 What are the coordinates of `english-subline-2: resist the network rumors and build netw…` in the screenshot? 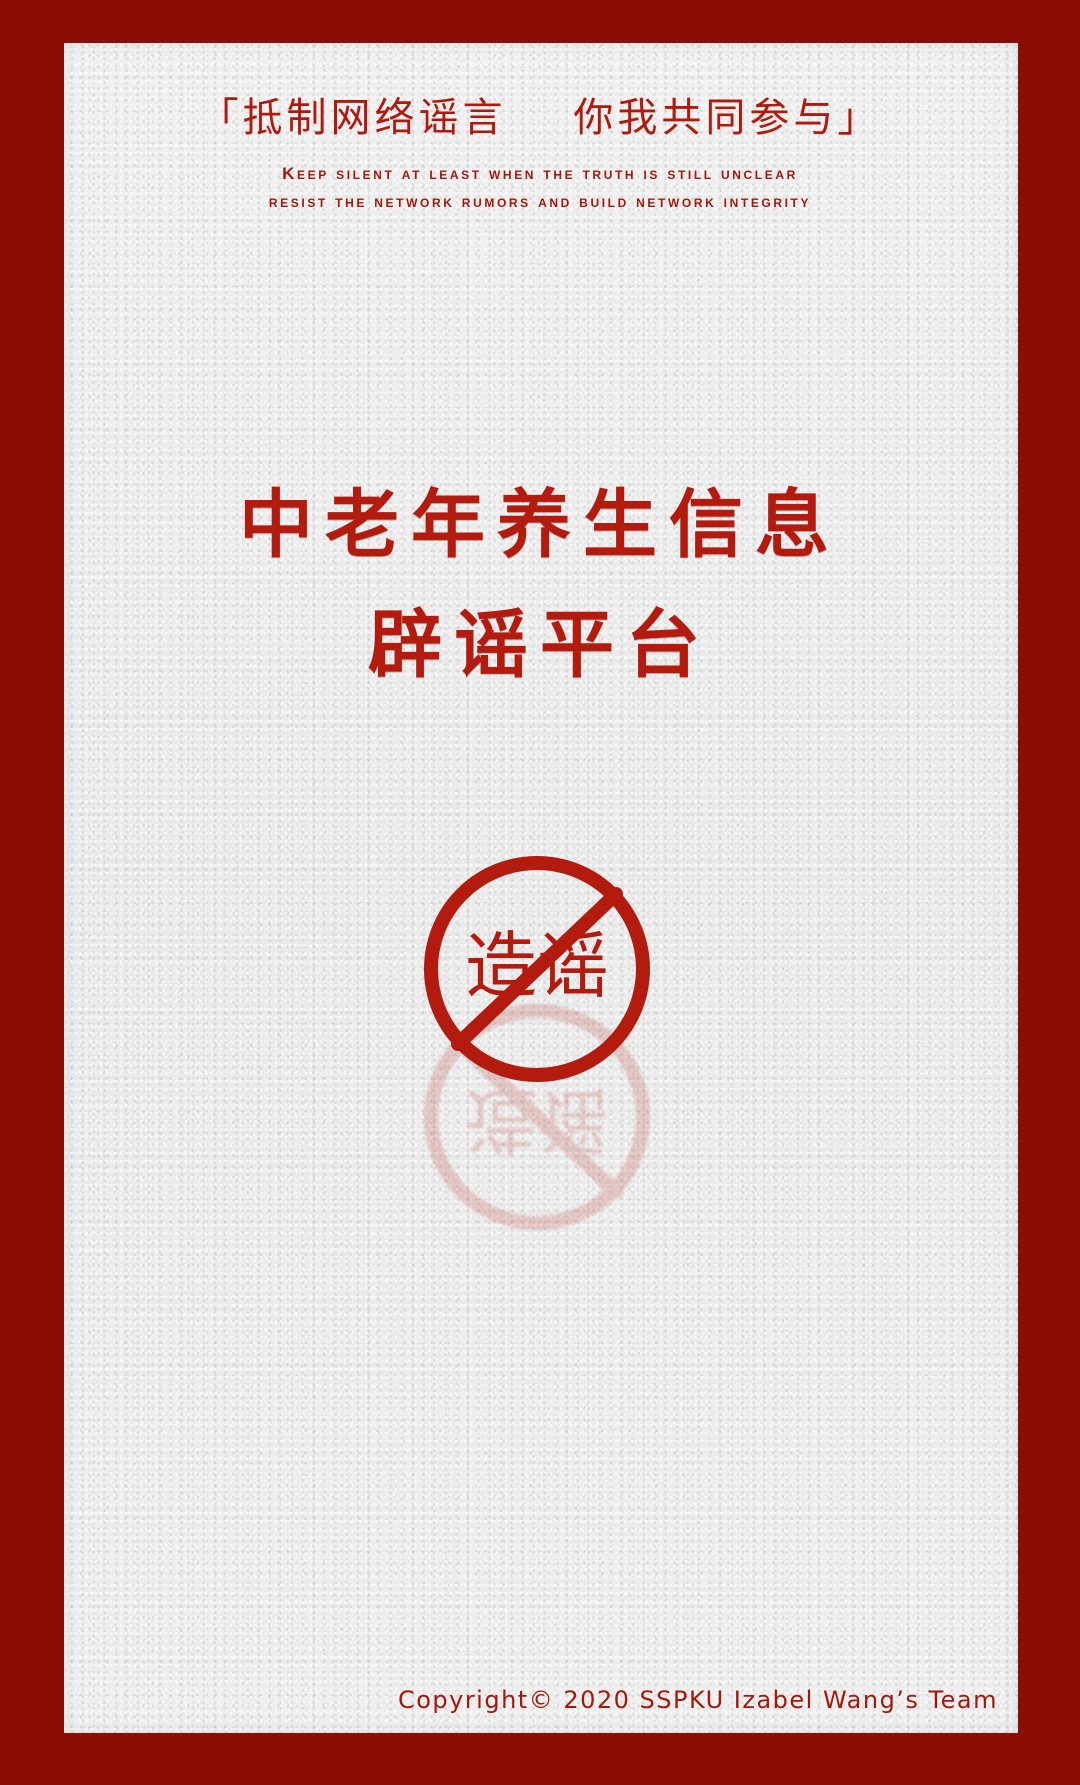 It's located at (540, 201).